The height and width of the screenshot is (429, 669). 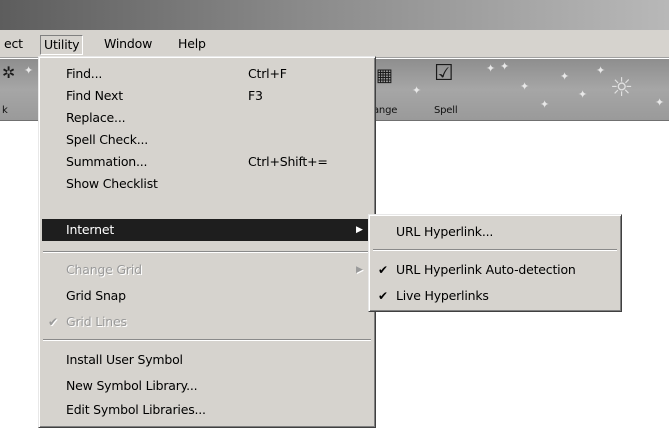 I want to click on grid-change-icon: ▦, so click(x=384, y=75).